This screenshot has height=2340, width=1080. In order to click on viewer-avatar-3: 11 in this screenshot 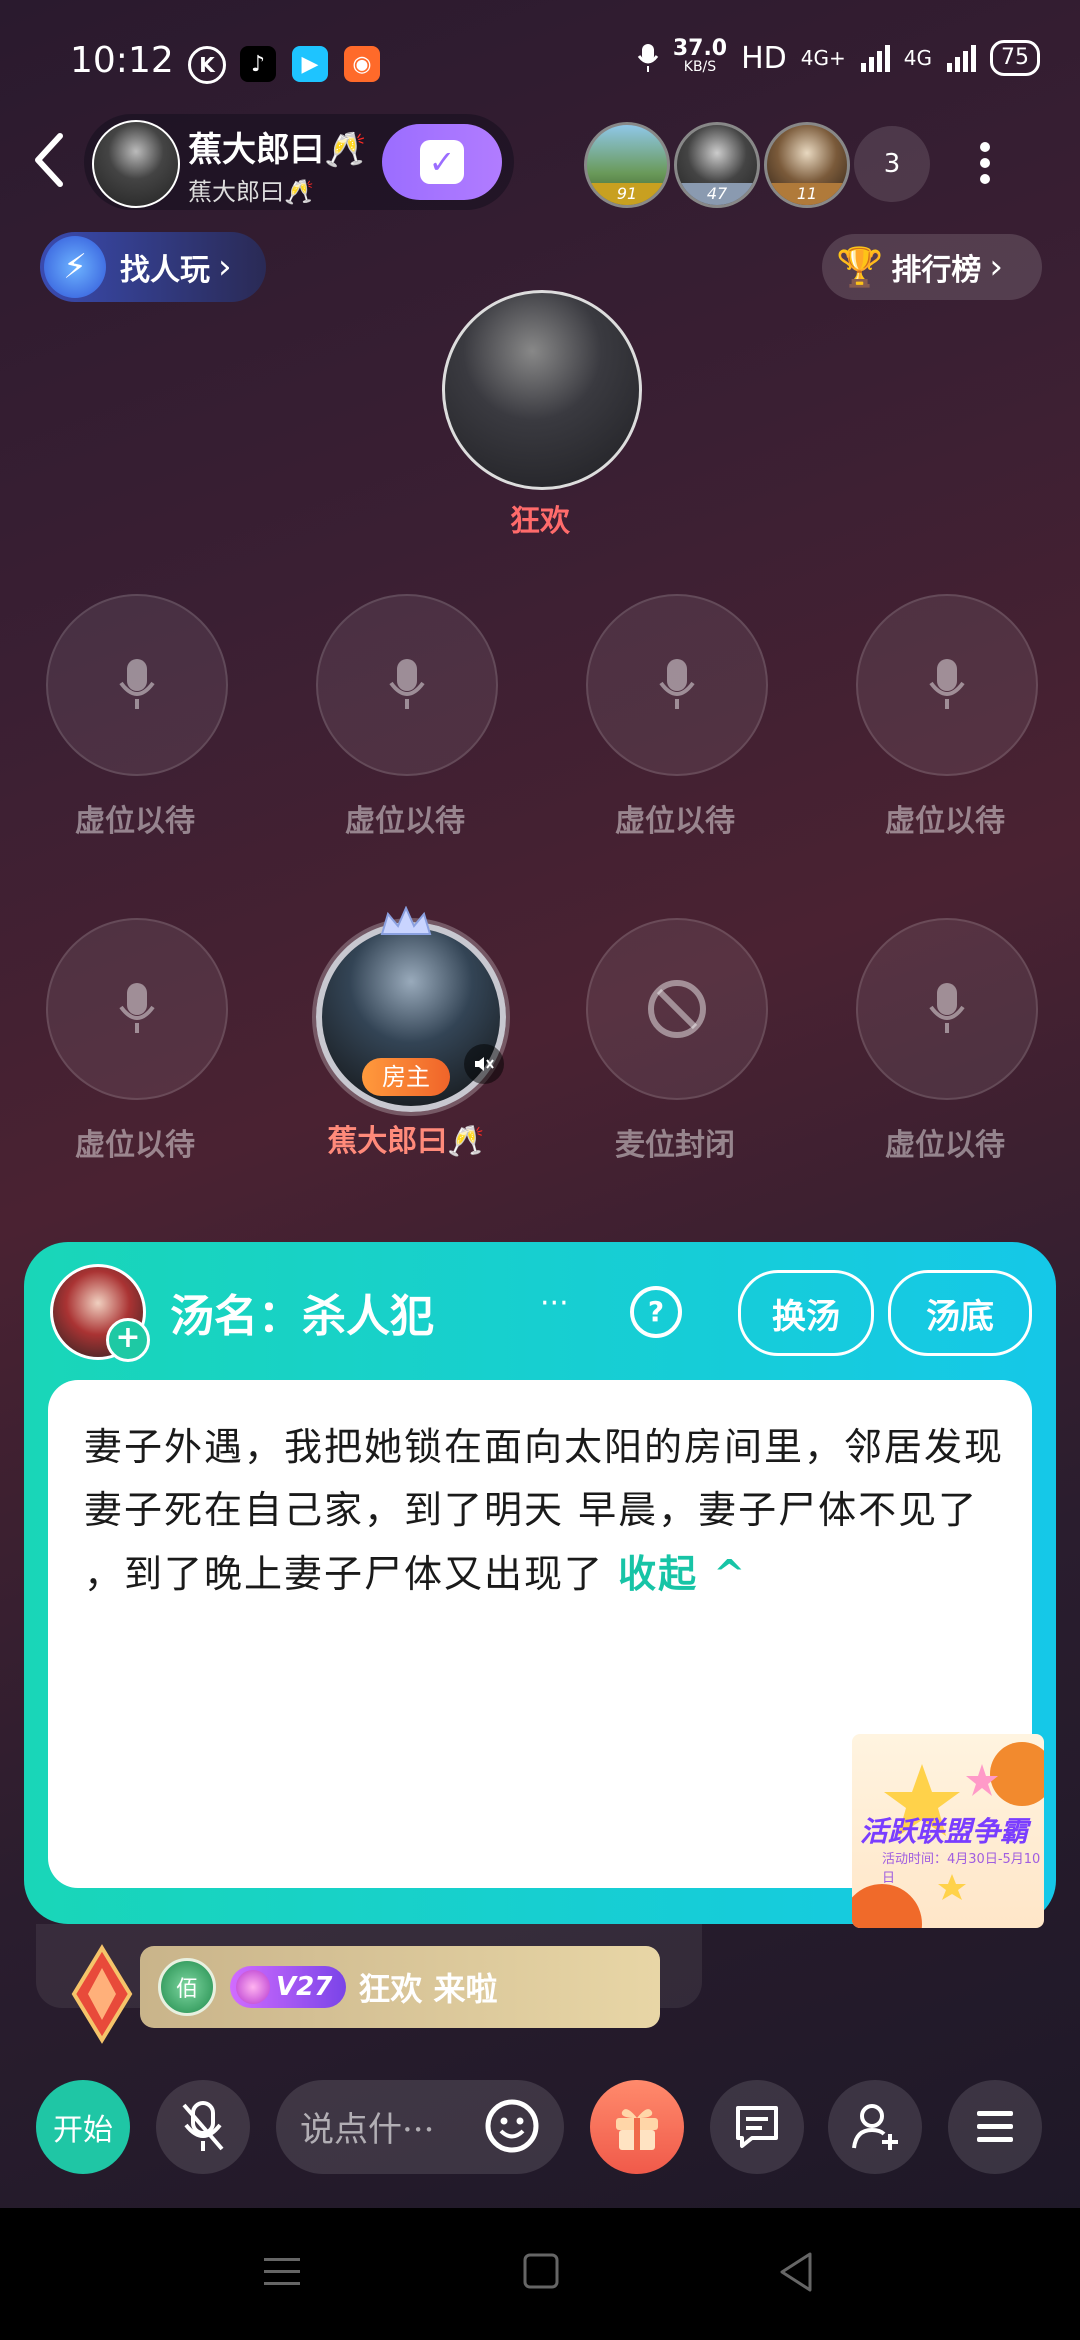, I will do `click(807, 165)`.